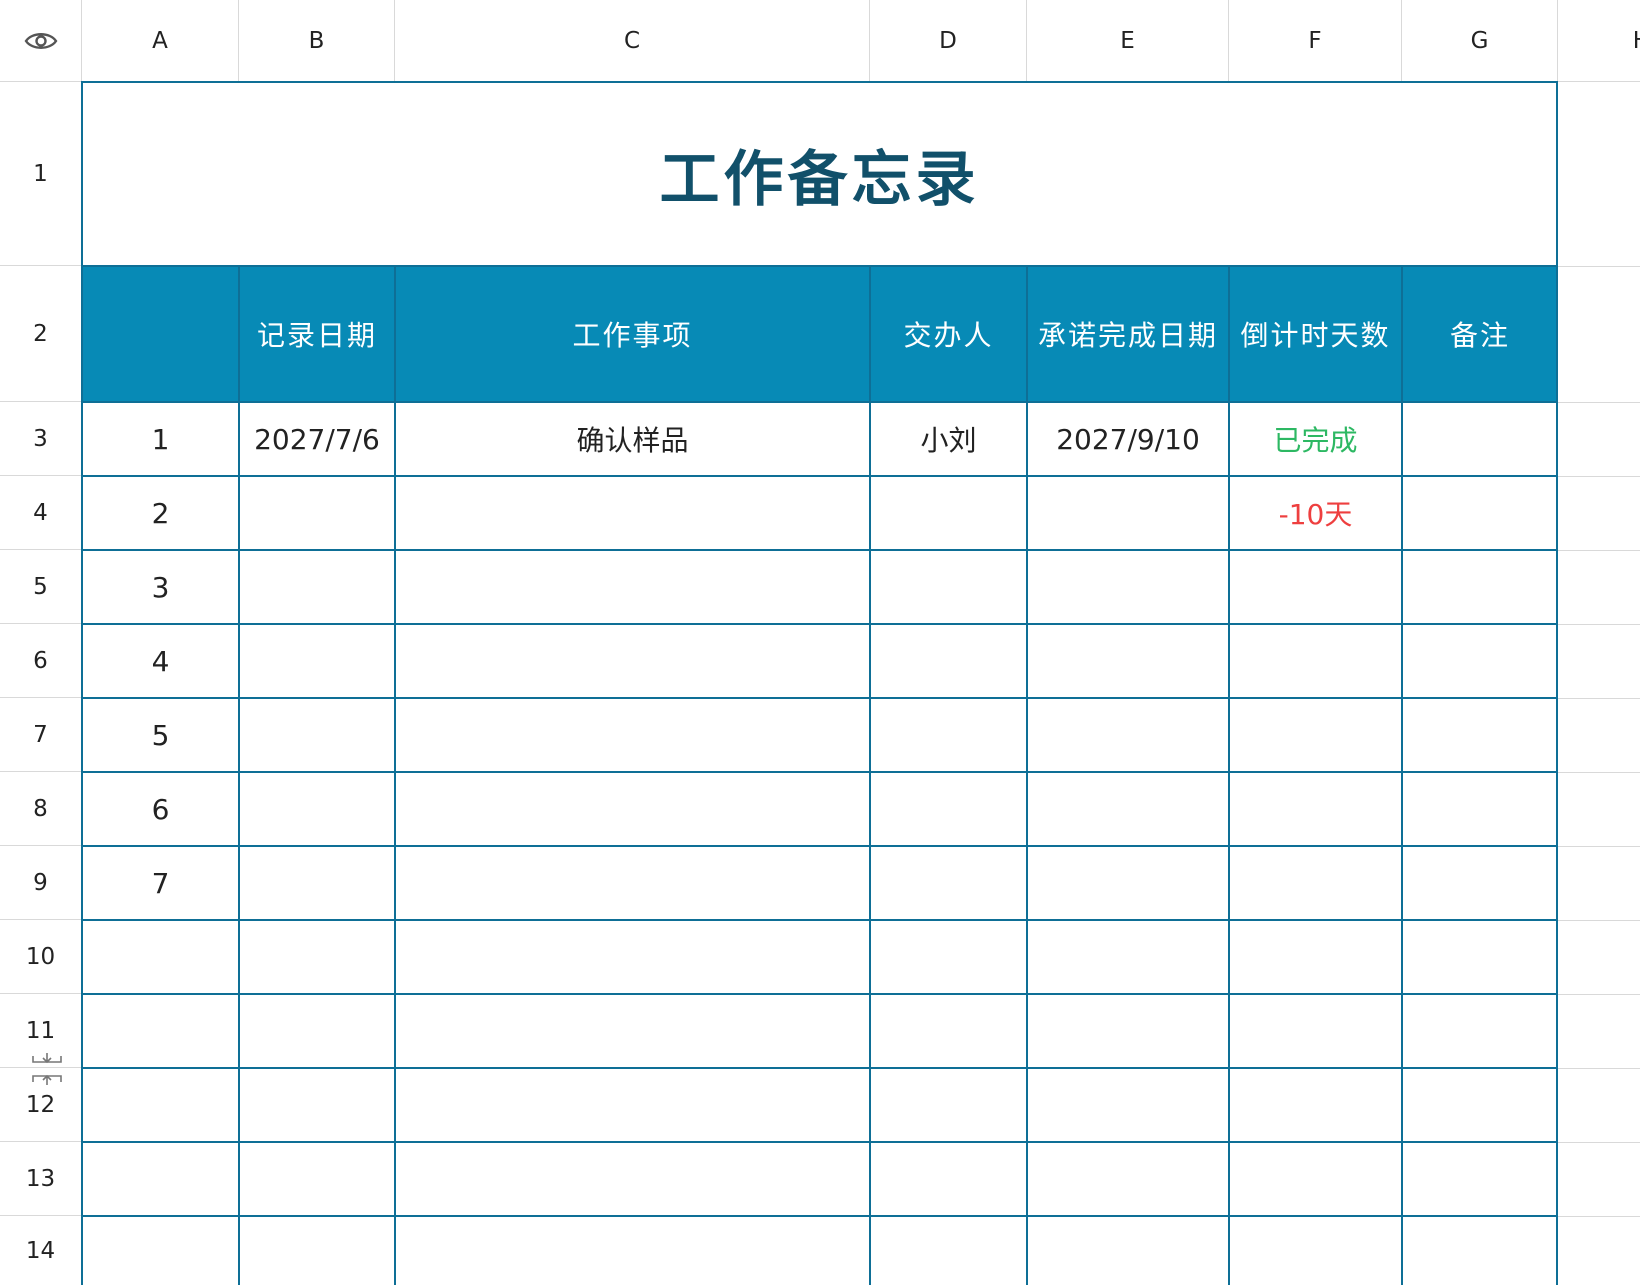  I want to click on header-cell-due-date: 承诺完成日期, so click(1128, 334).